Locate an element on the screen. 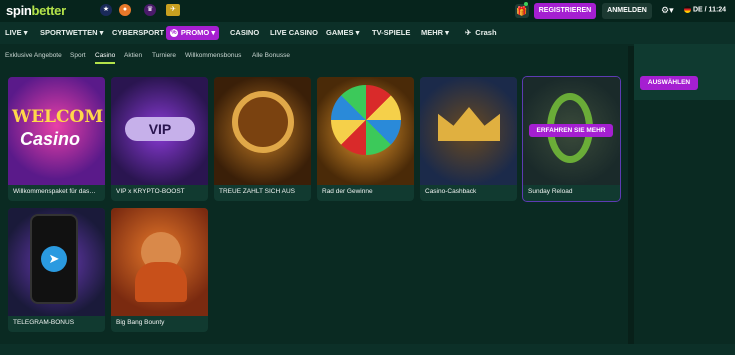  promo-card: ➤ TELEGRAM-BONUS is located at coordinates (56, 270).